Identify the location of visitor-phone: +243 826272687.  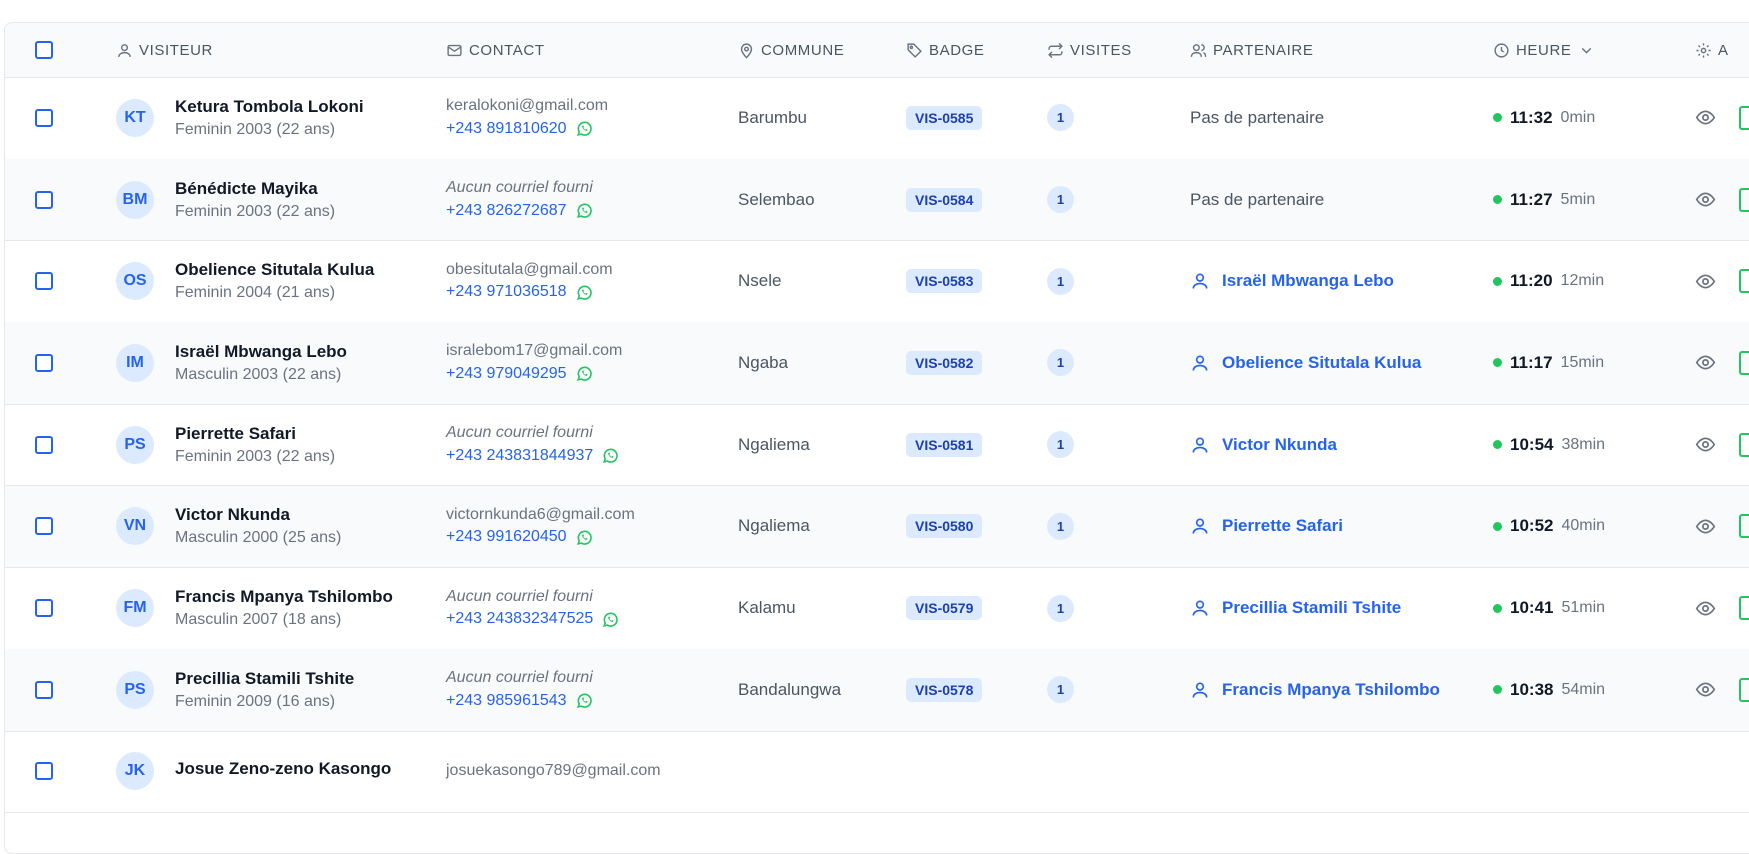
(520, 210).